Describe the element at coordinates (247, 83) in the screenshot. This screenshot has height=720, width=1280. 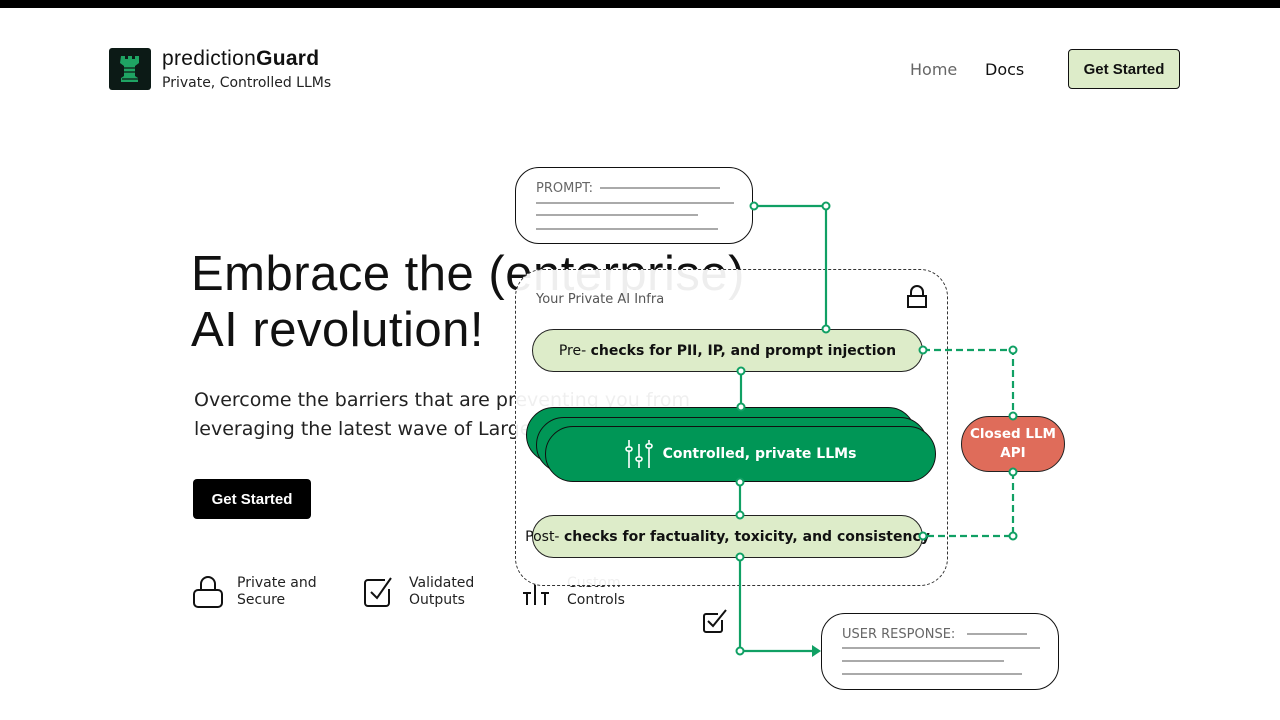
I see `tagline: Private, Controlled LLMs` at that location.